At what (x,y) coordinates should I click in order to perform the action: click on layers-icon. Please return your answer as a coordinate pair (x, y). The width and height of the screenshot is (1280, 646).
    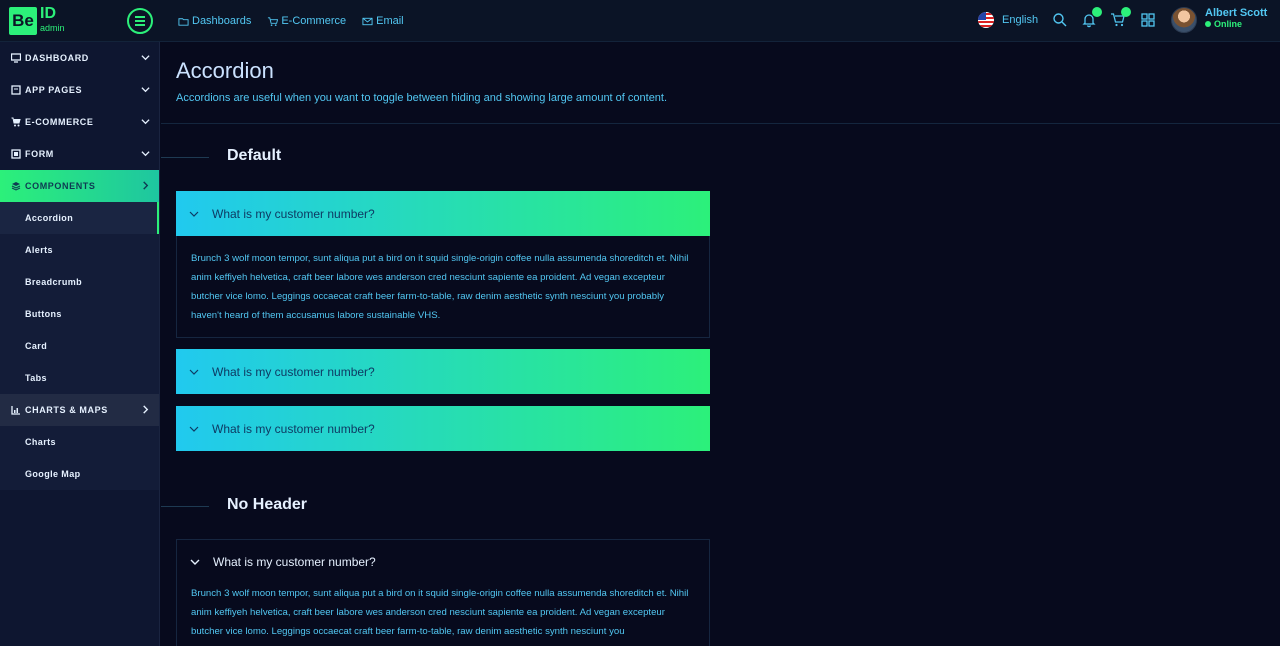
    Looking at the image, I should click on (16, 186).